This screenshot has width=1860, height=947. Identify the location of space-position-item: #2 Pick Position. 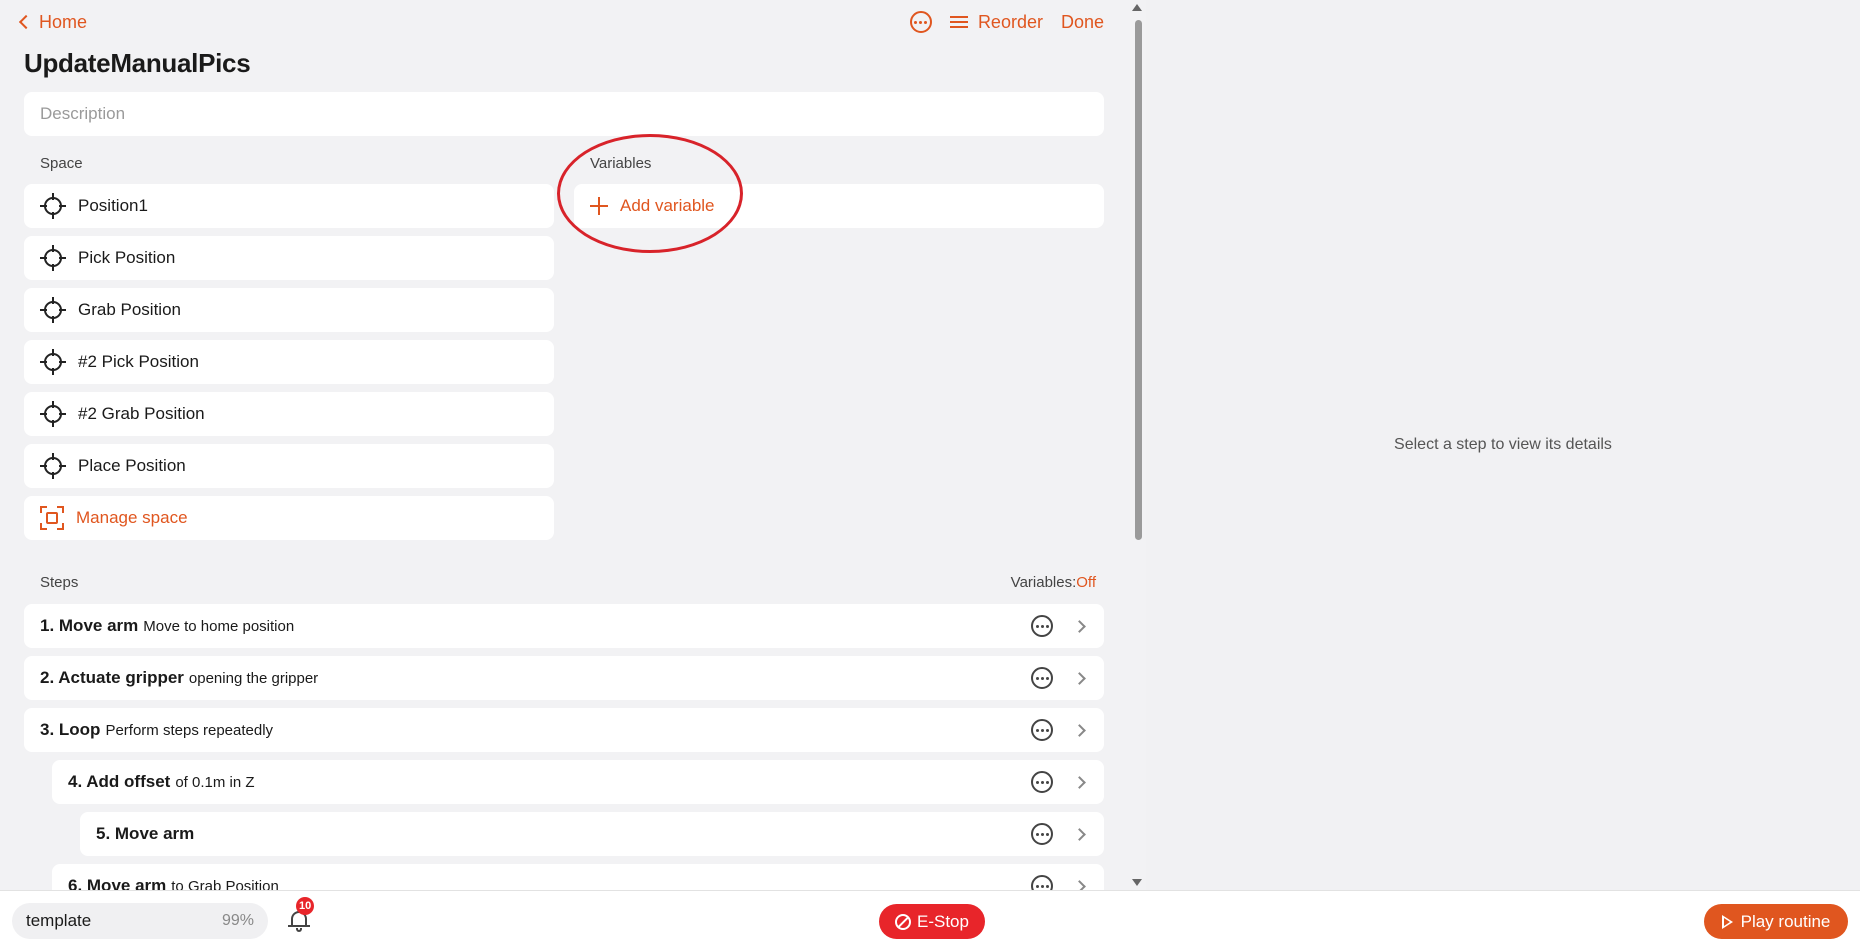
(289, 362).